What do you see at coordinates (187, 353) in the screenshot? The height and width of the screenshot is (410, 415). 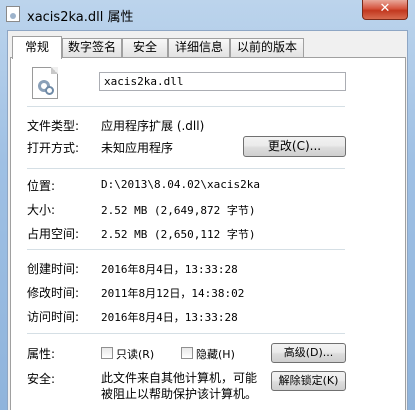 I see `hidden-checkbox` at bounding box center [187, 353].